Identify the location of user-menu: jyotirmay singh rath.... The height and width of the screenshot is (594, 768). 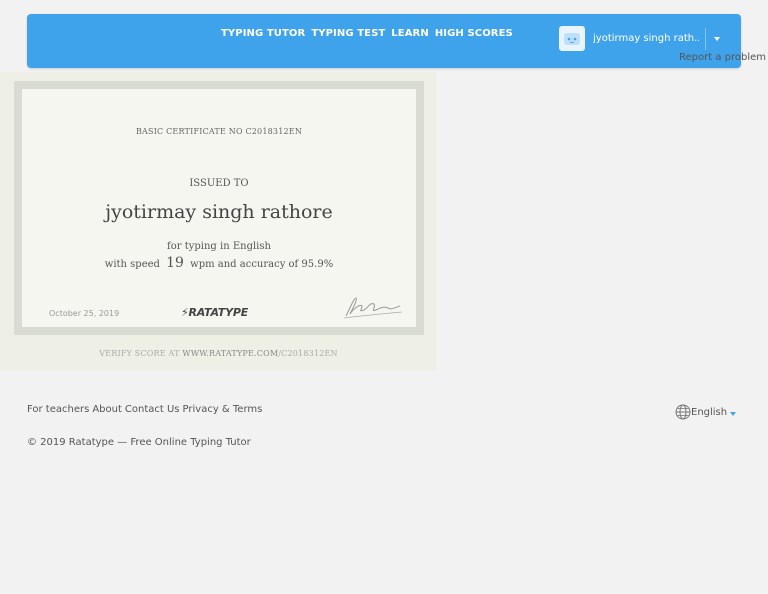
(639, 38).